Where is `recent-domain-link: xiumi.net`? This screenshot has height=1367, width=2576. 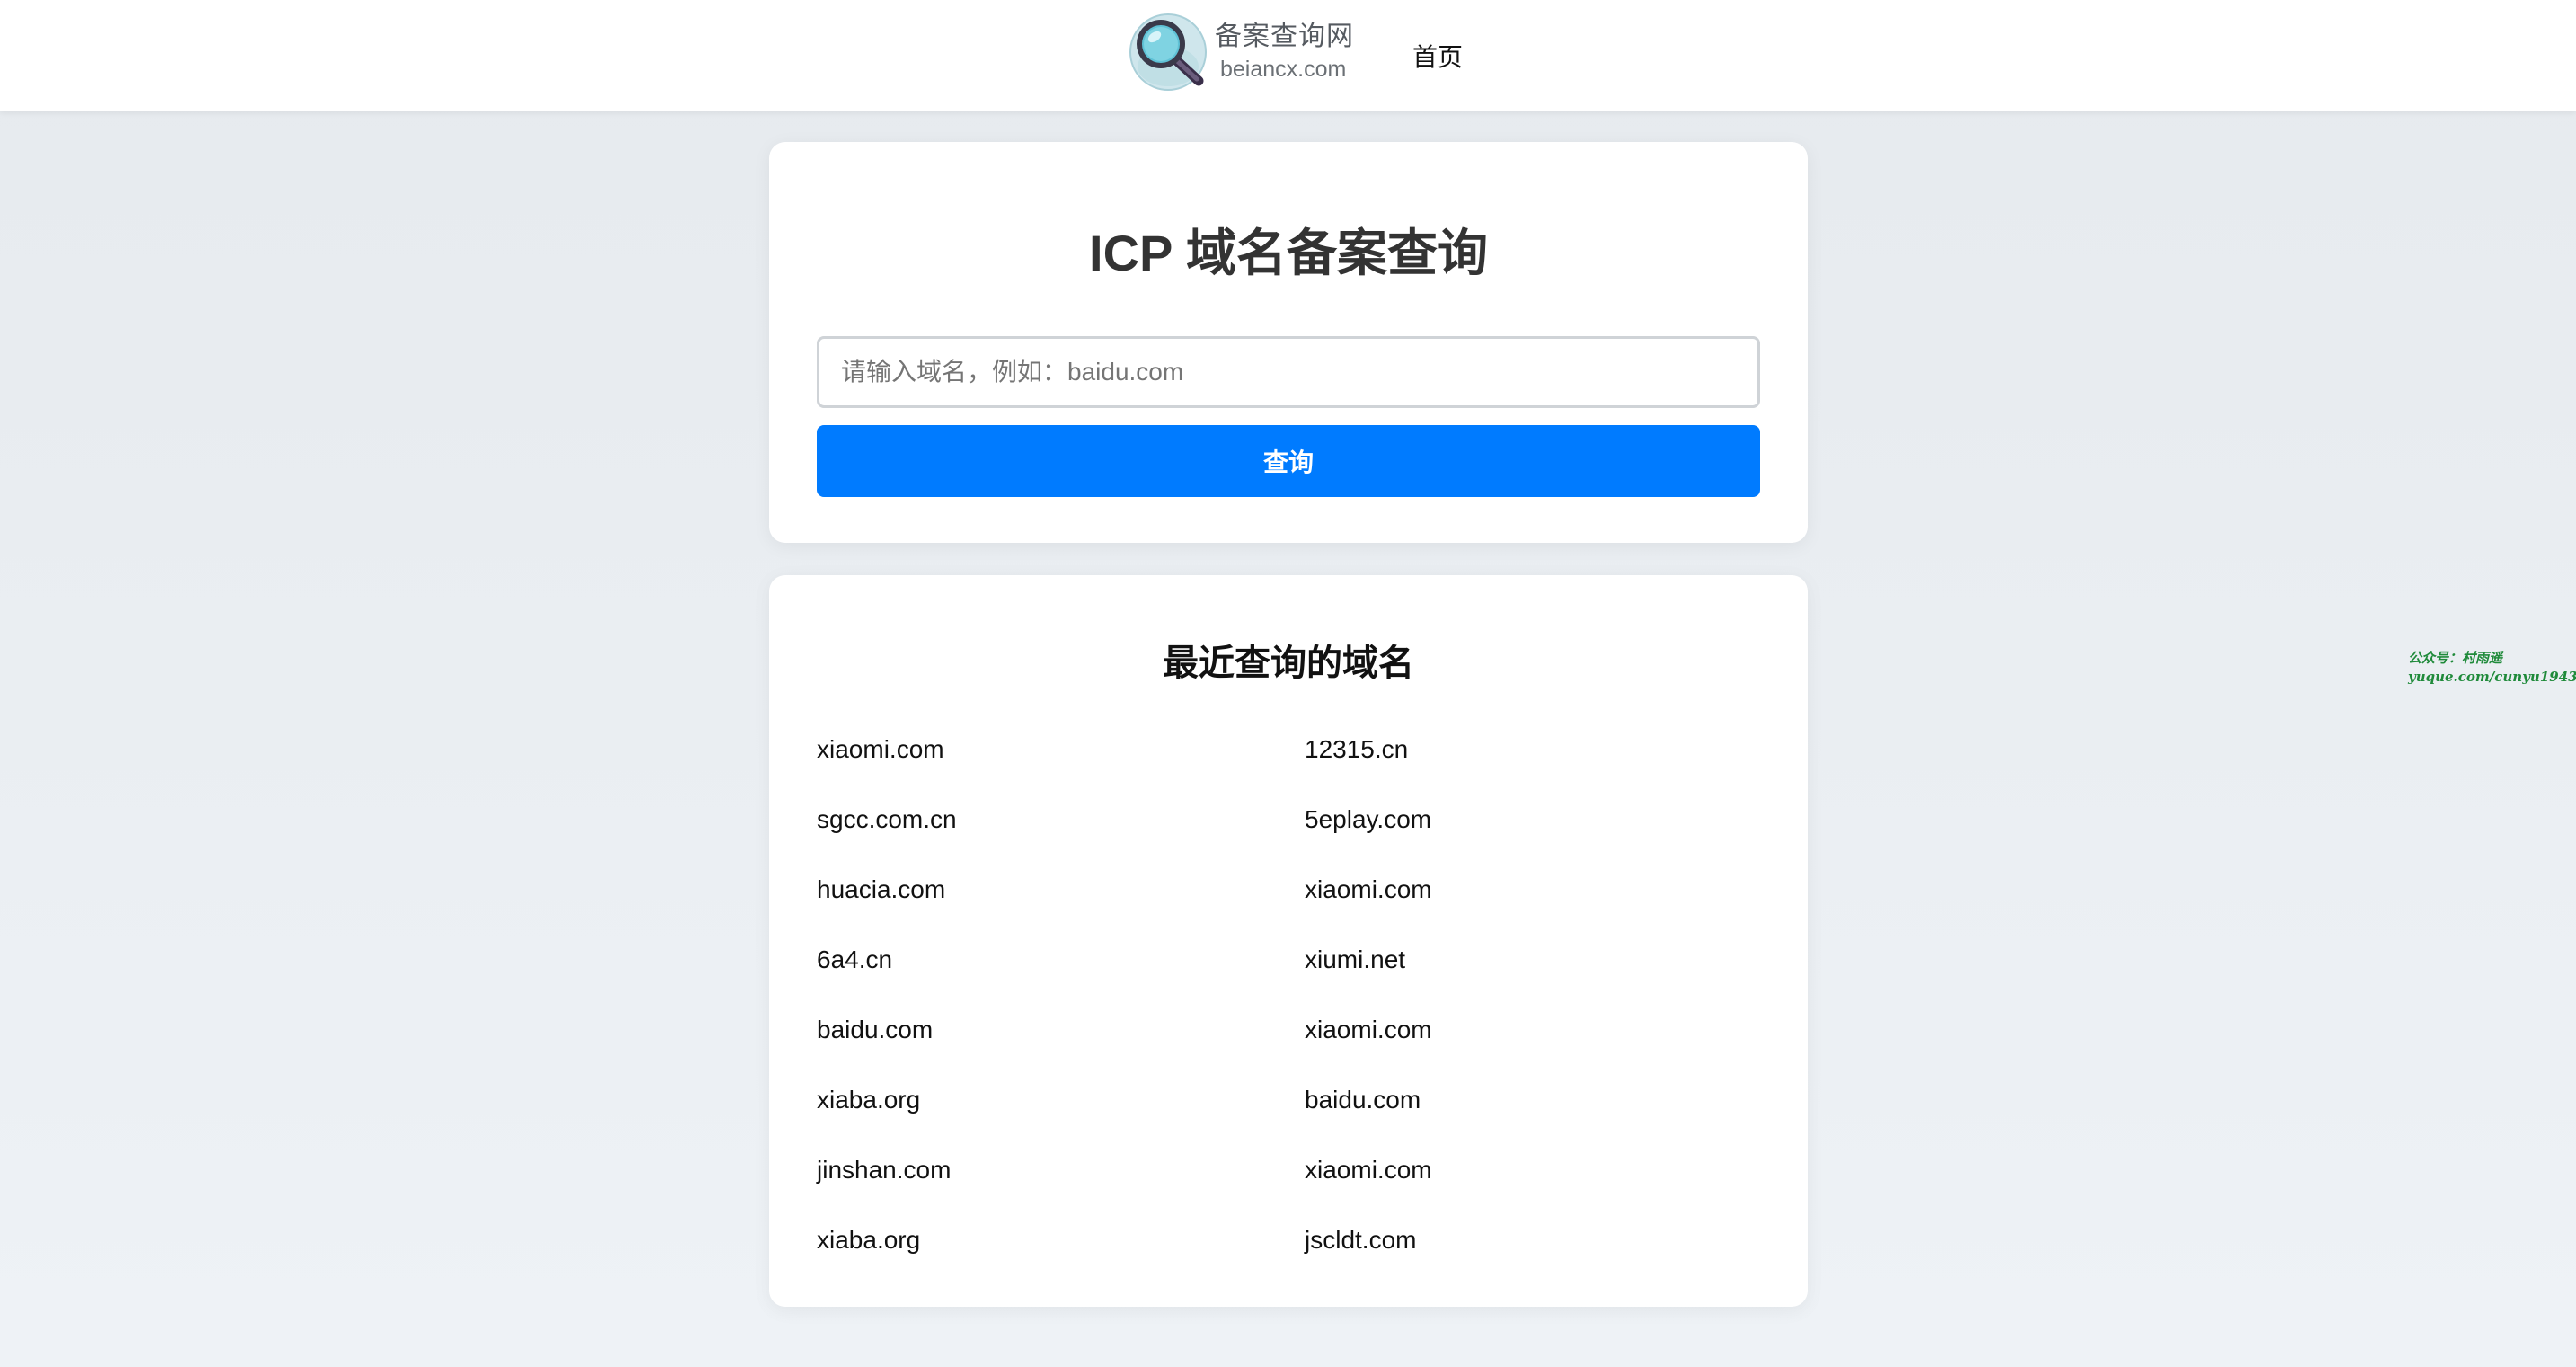
recent-domain-link: xiumi.net is located at coordinates (1532, 981).